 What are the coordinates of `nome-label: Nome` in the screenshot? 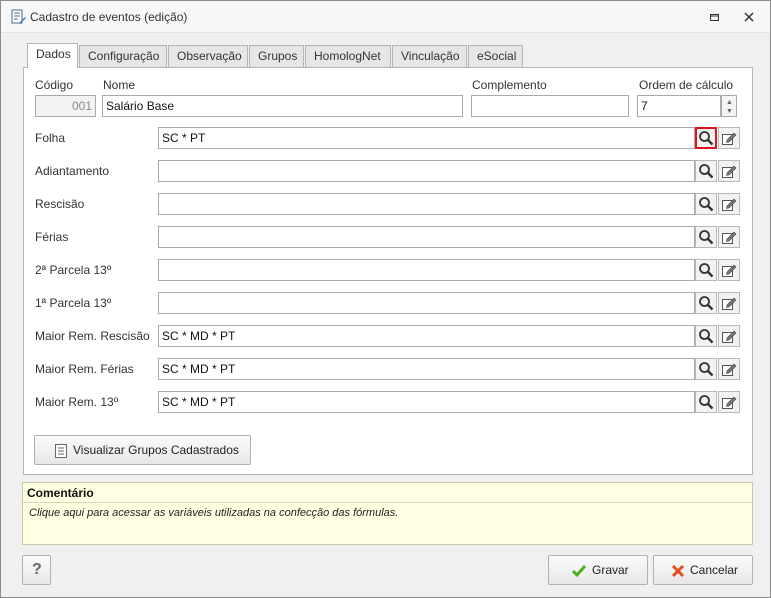 It's located at (119, 85).